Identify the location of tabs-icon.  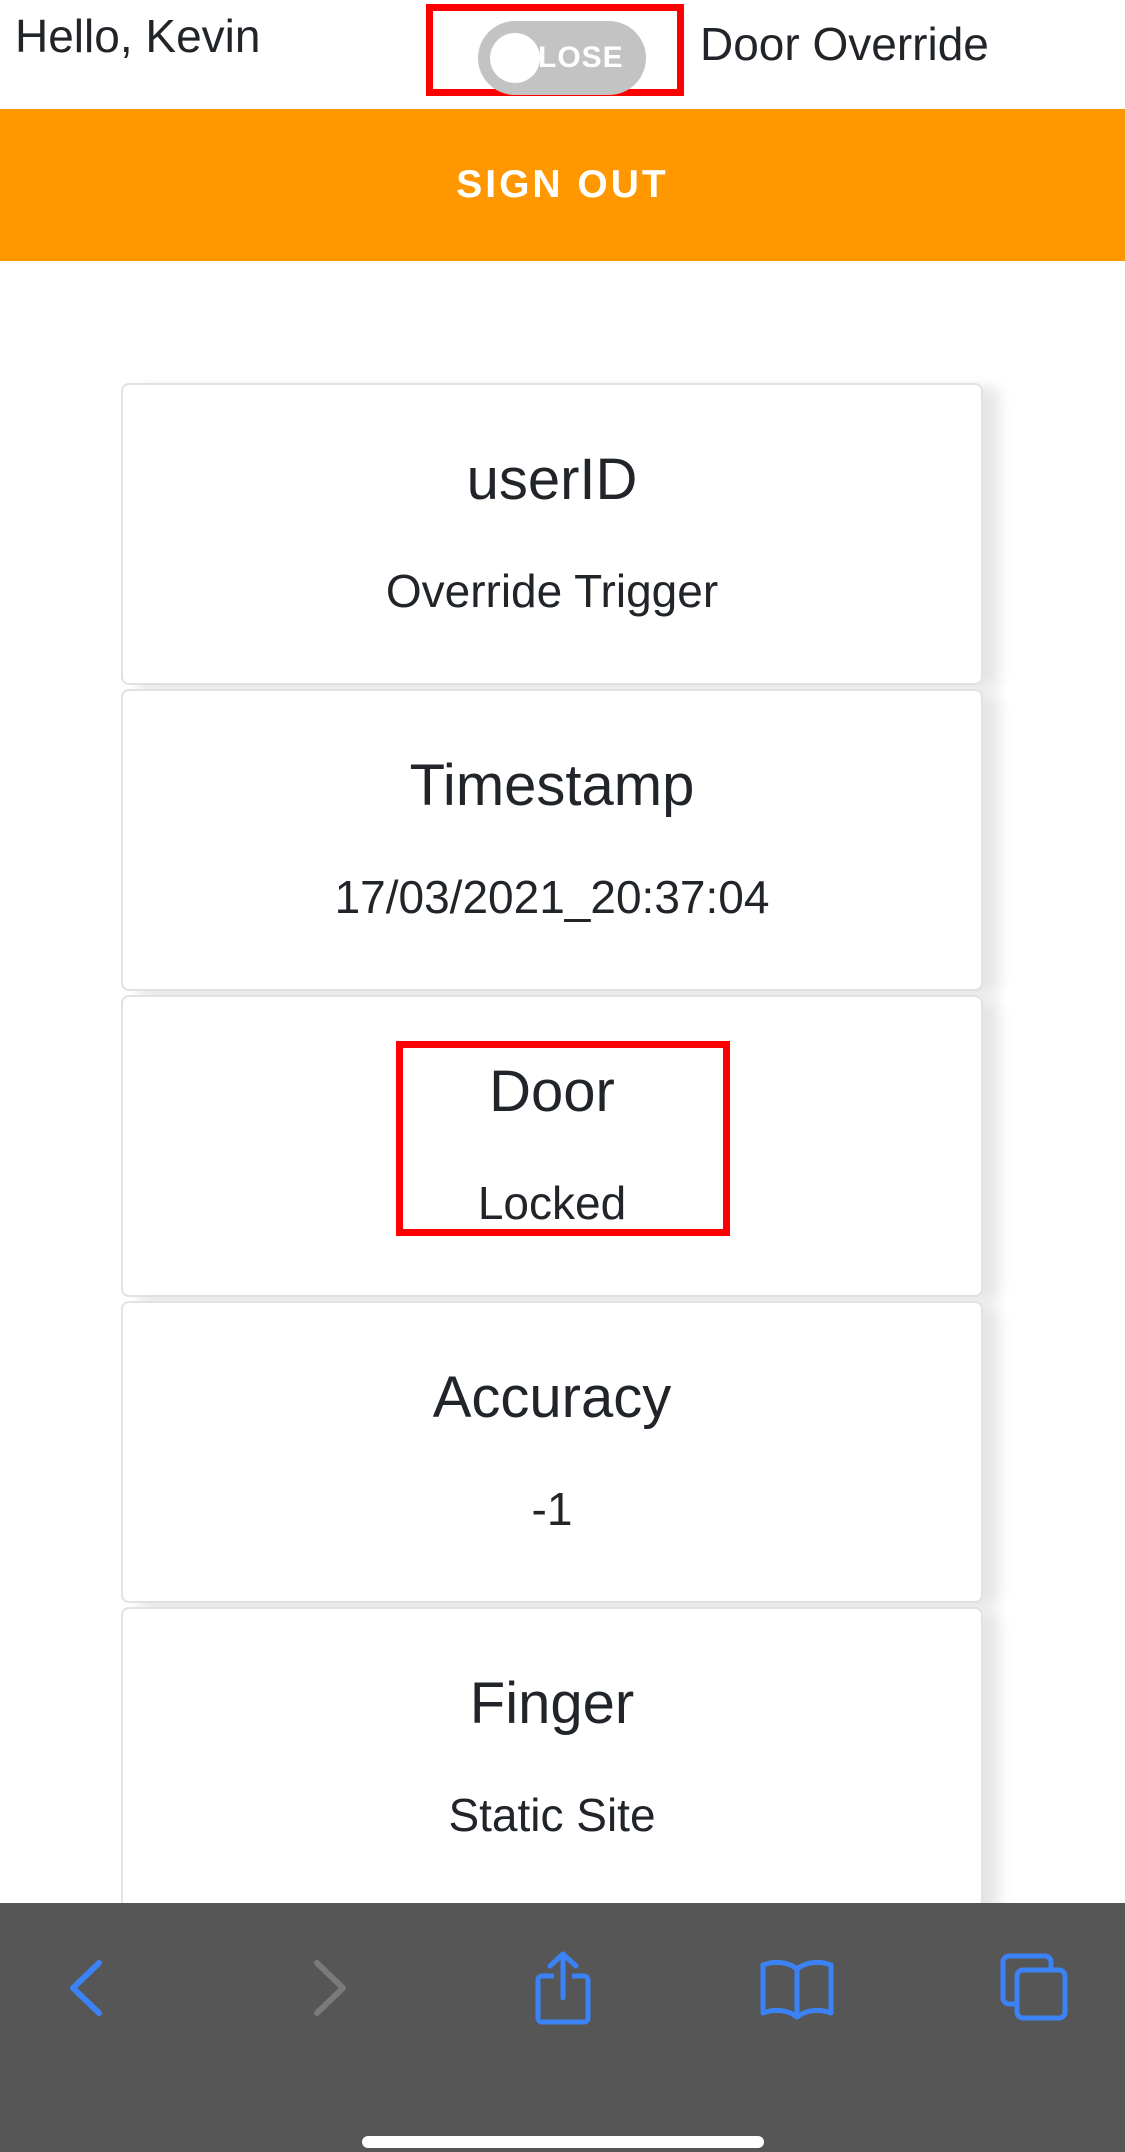
(1035, 1988).